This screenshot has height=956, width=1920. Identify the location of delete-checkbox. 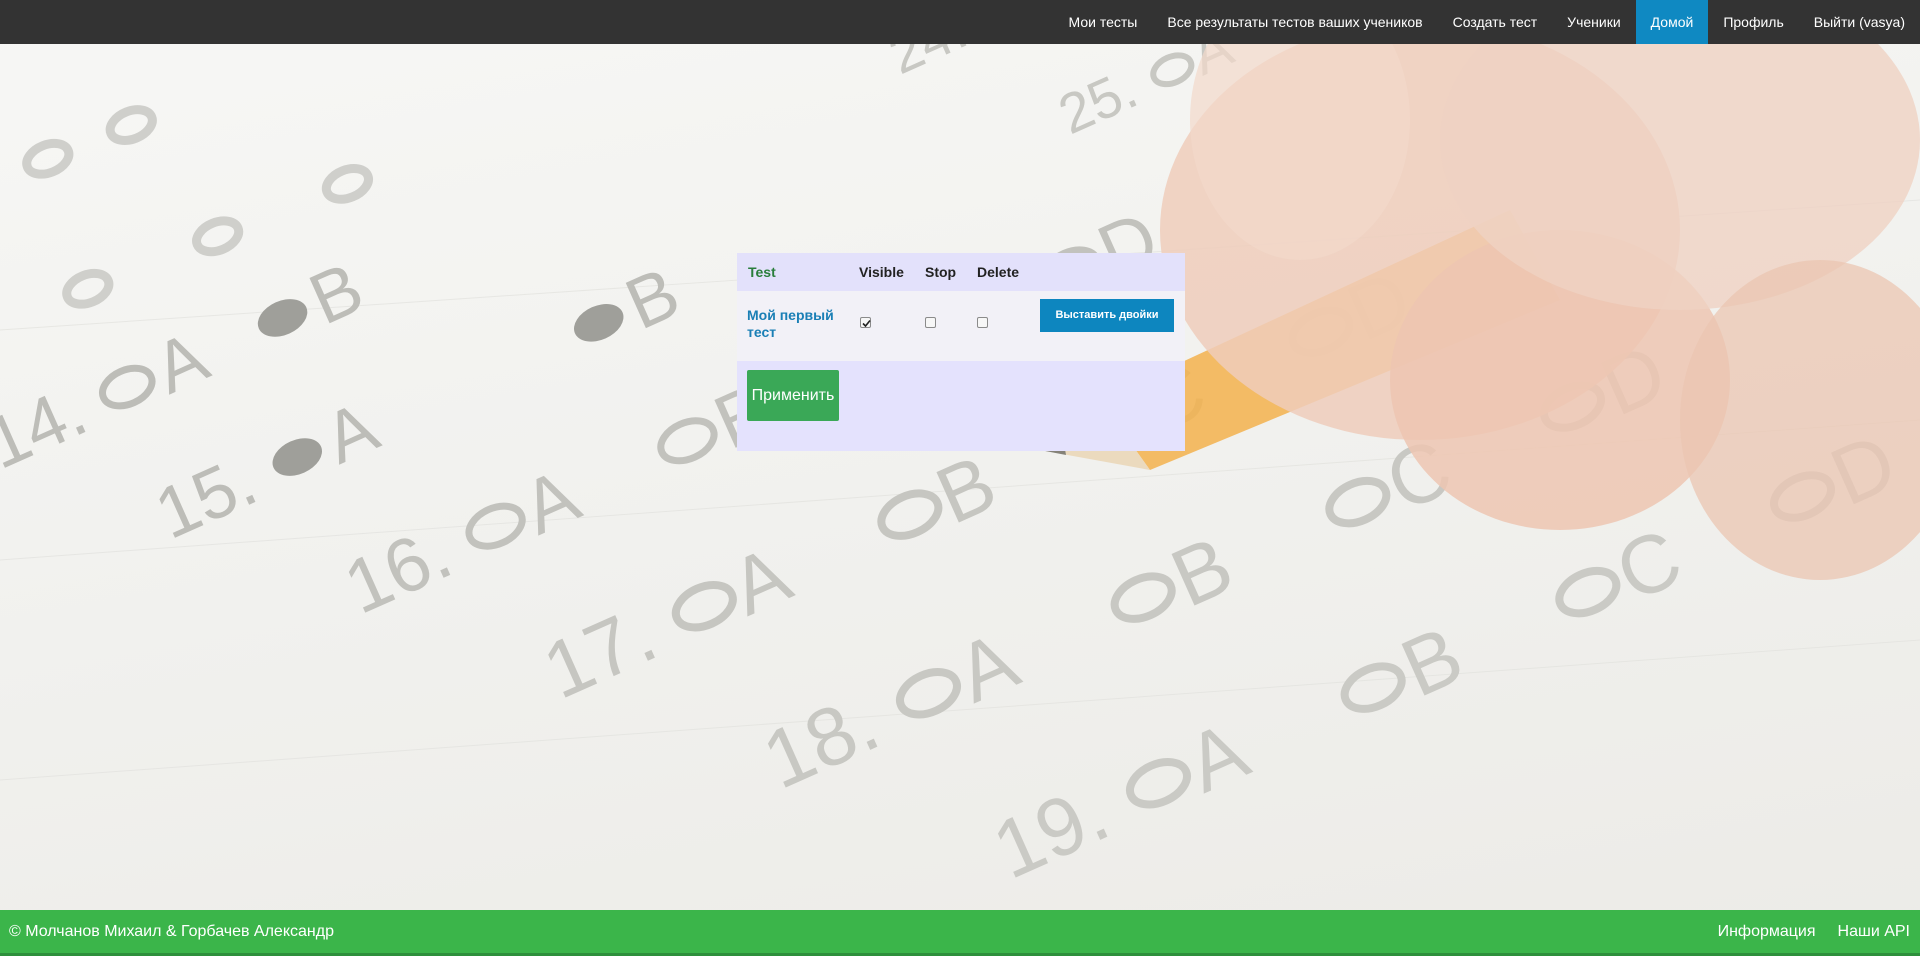
(982, 322).